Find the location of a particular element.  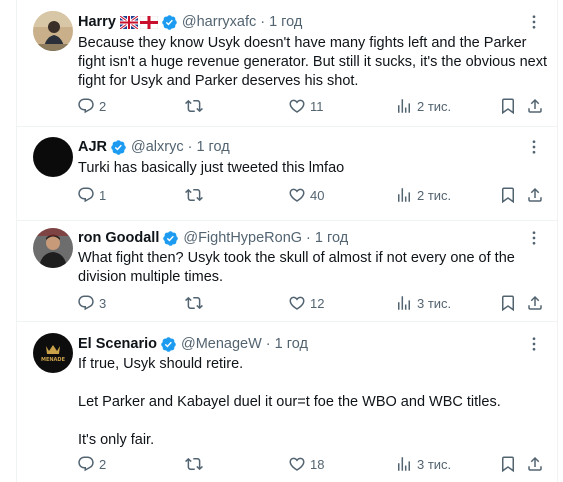

name-emoji-flags is located at coordinates (138, 22).